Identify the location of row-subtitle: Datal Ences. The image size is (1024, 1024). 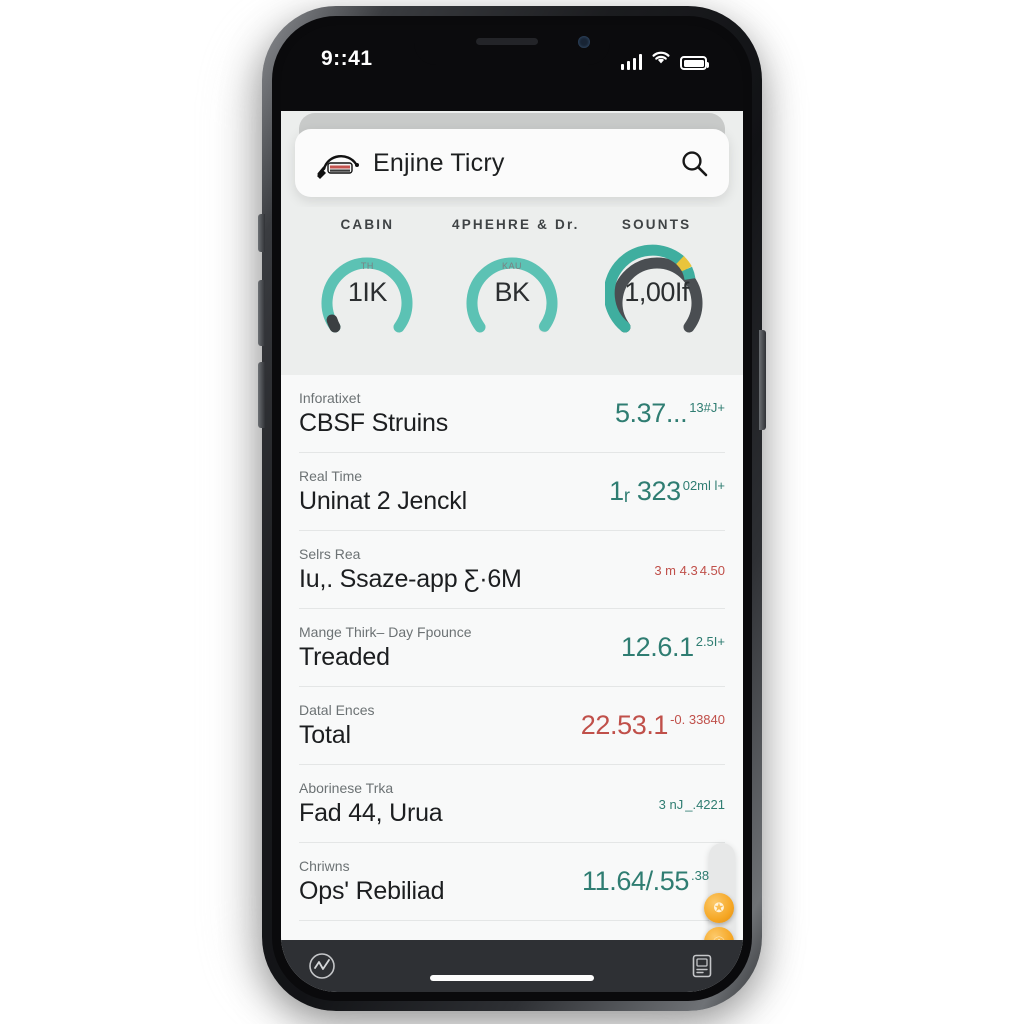
(337, 709).